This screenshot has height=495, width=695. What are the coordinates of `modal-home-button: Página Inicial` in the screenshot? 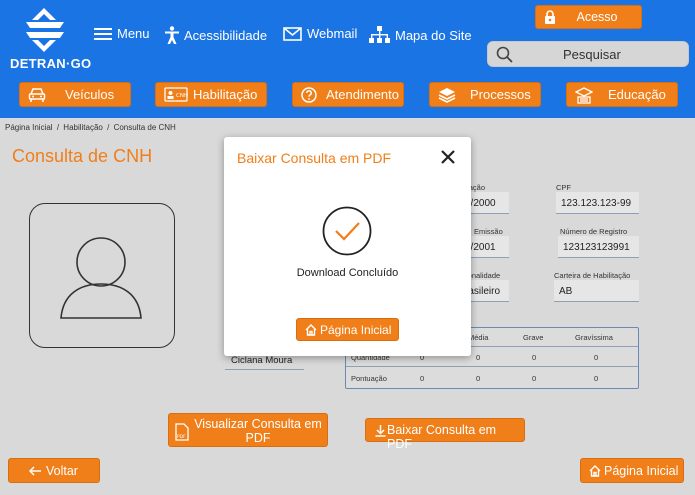 It's located at (347, 329).